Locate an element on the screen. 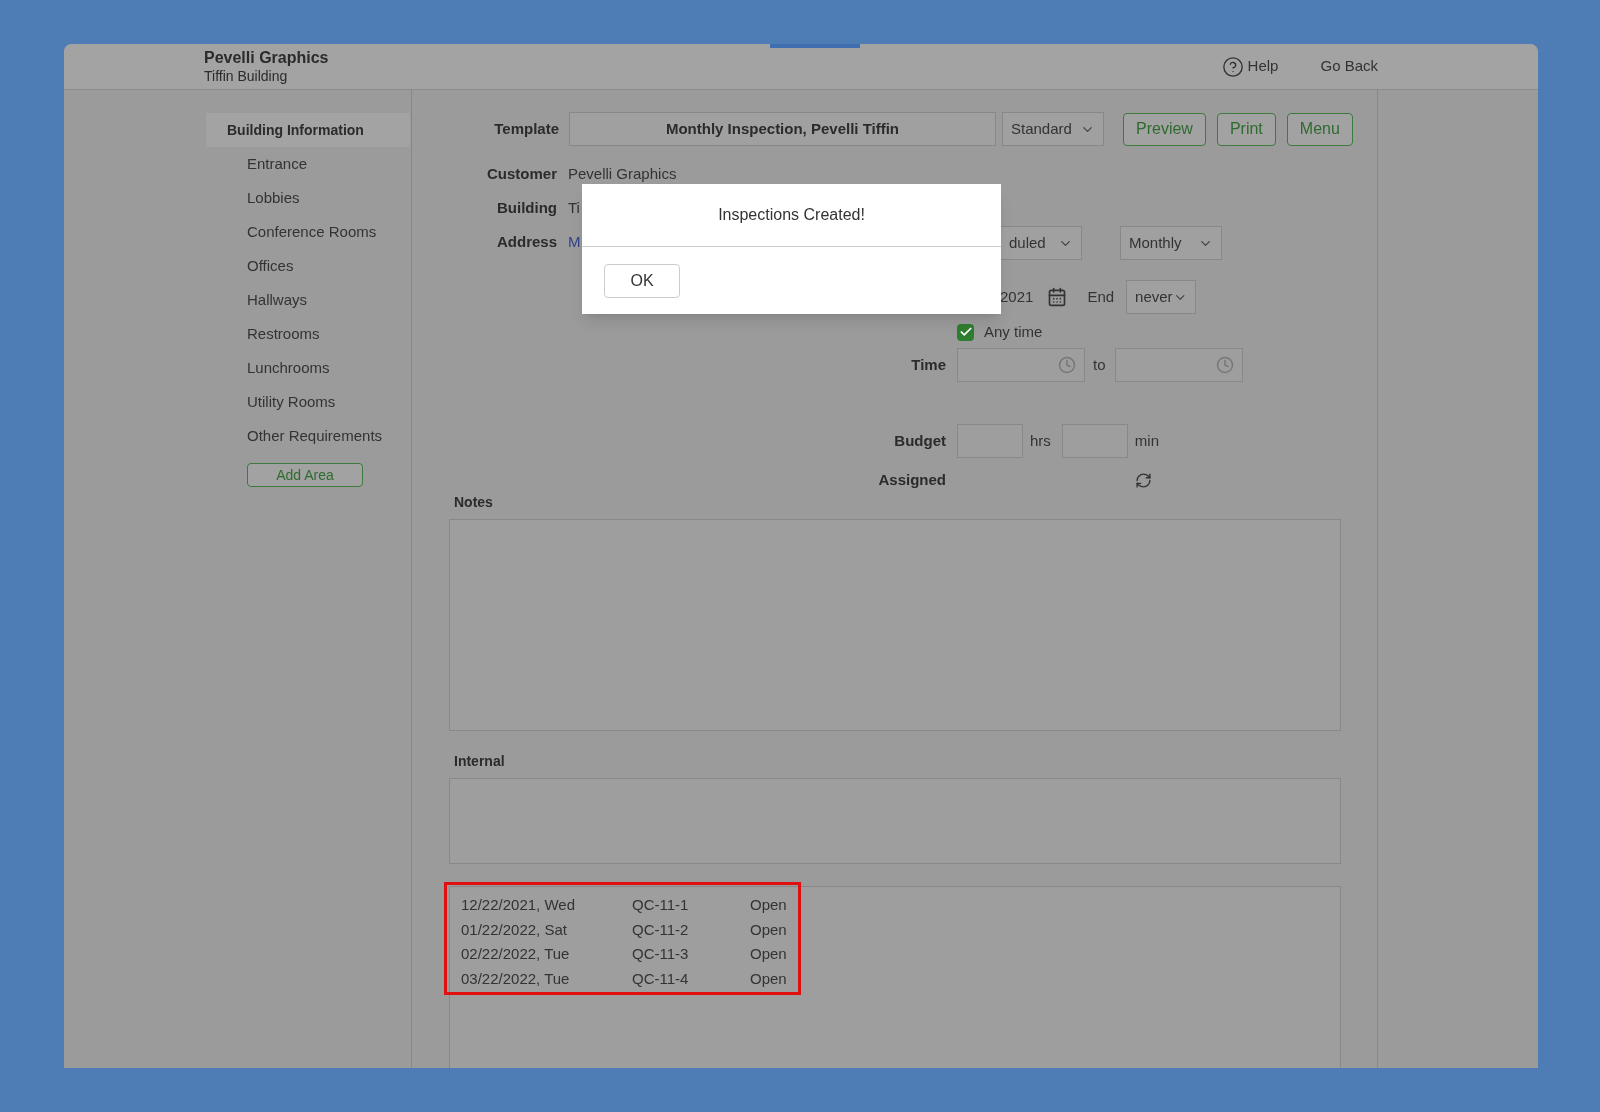 Image resolution: width=1600 pixels, height=1112 pixels. dropdown: never is located at coordinates (1161, 297).